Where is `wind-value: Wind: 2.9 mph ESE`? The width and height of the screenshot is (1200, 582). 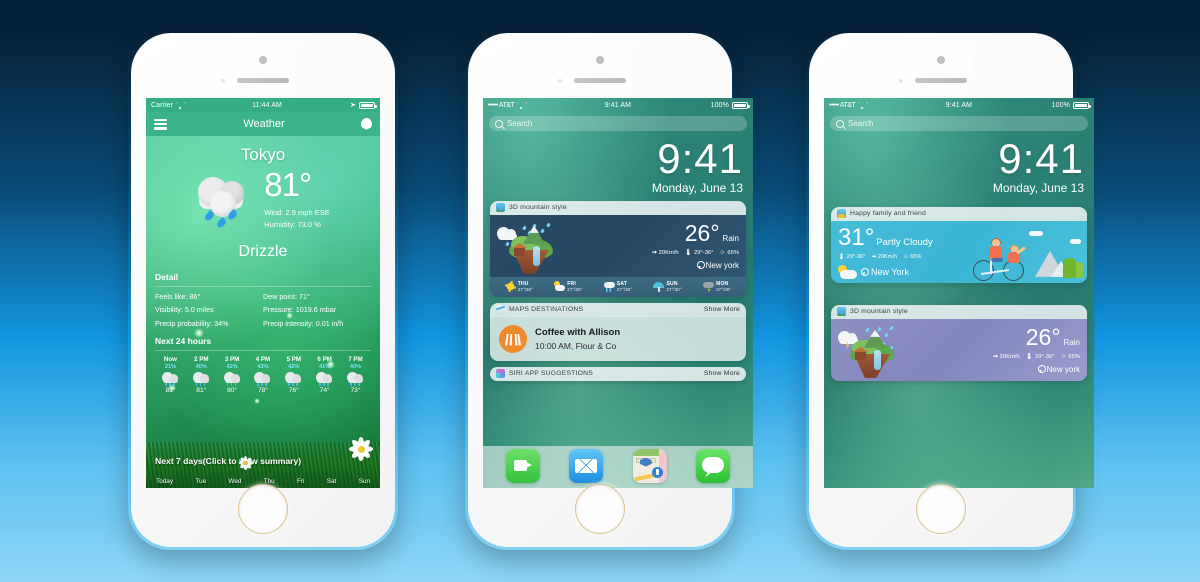
wind-value: Wind: 2.9 mph ESE is located at coordinates (297, 213).